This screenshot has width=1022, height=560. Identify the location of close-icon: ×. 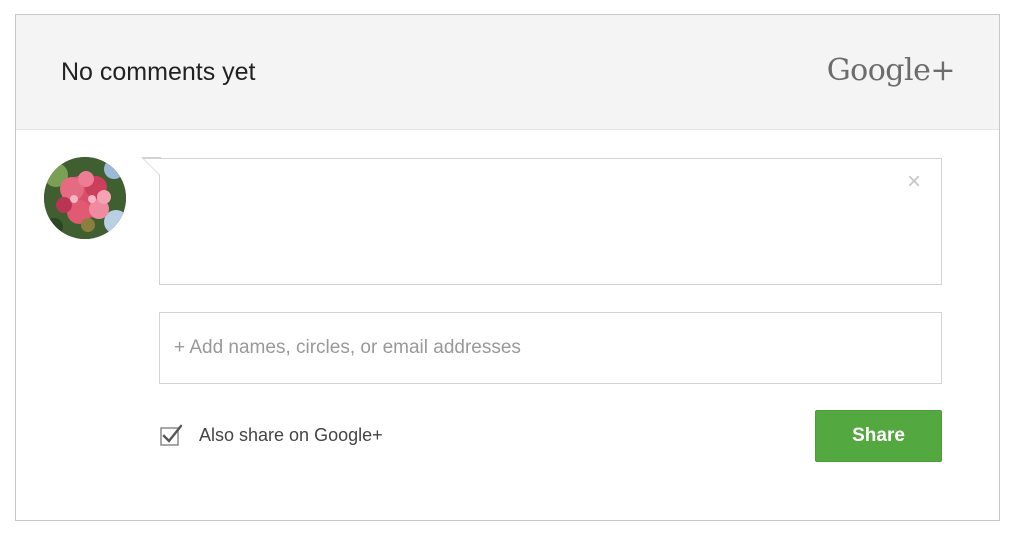
(914, 182).